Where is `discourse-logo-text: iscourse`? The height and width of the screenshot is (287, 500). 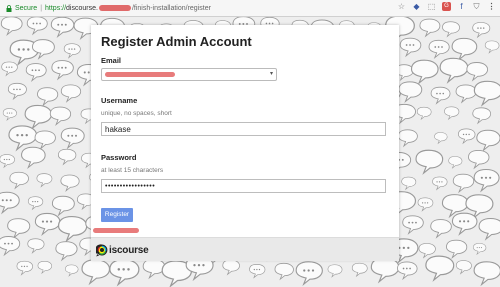 discourse-logo-text: iscourse is located at coordinates (129, 250).